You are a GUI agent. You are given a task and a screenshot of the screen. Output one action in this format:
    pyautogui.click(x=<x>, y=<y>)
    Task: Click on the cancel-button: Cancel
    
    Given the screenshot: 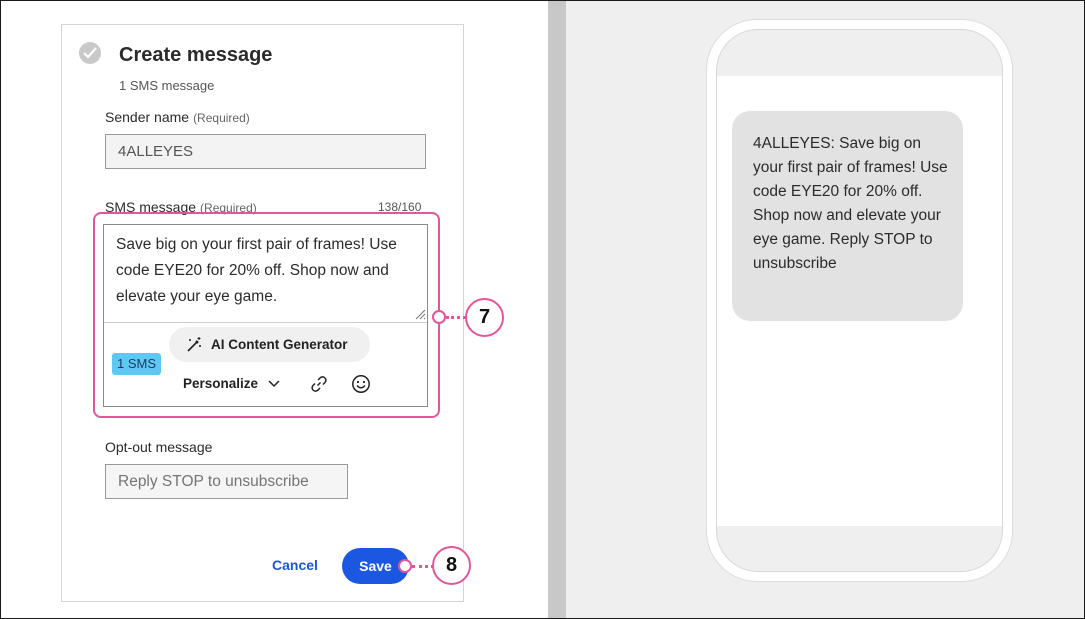 What is the action you would take?
    pyautogui.click(x=295, y=565)
    